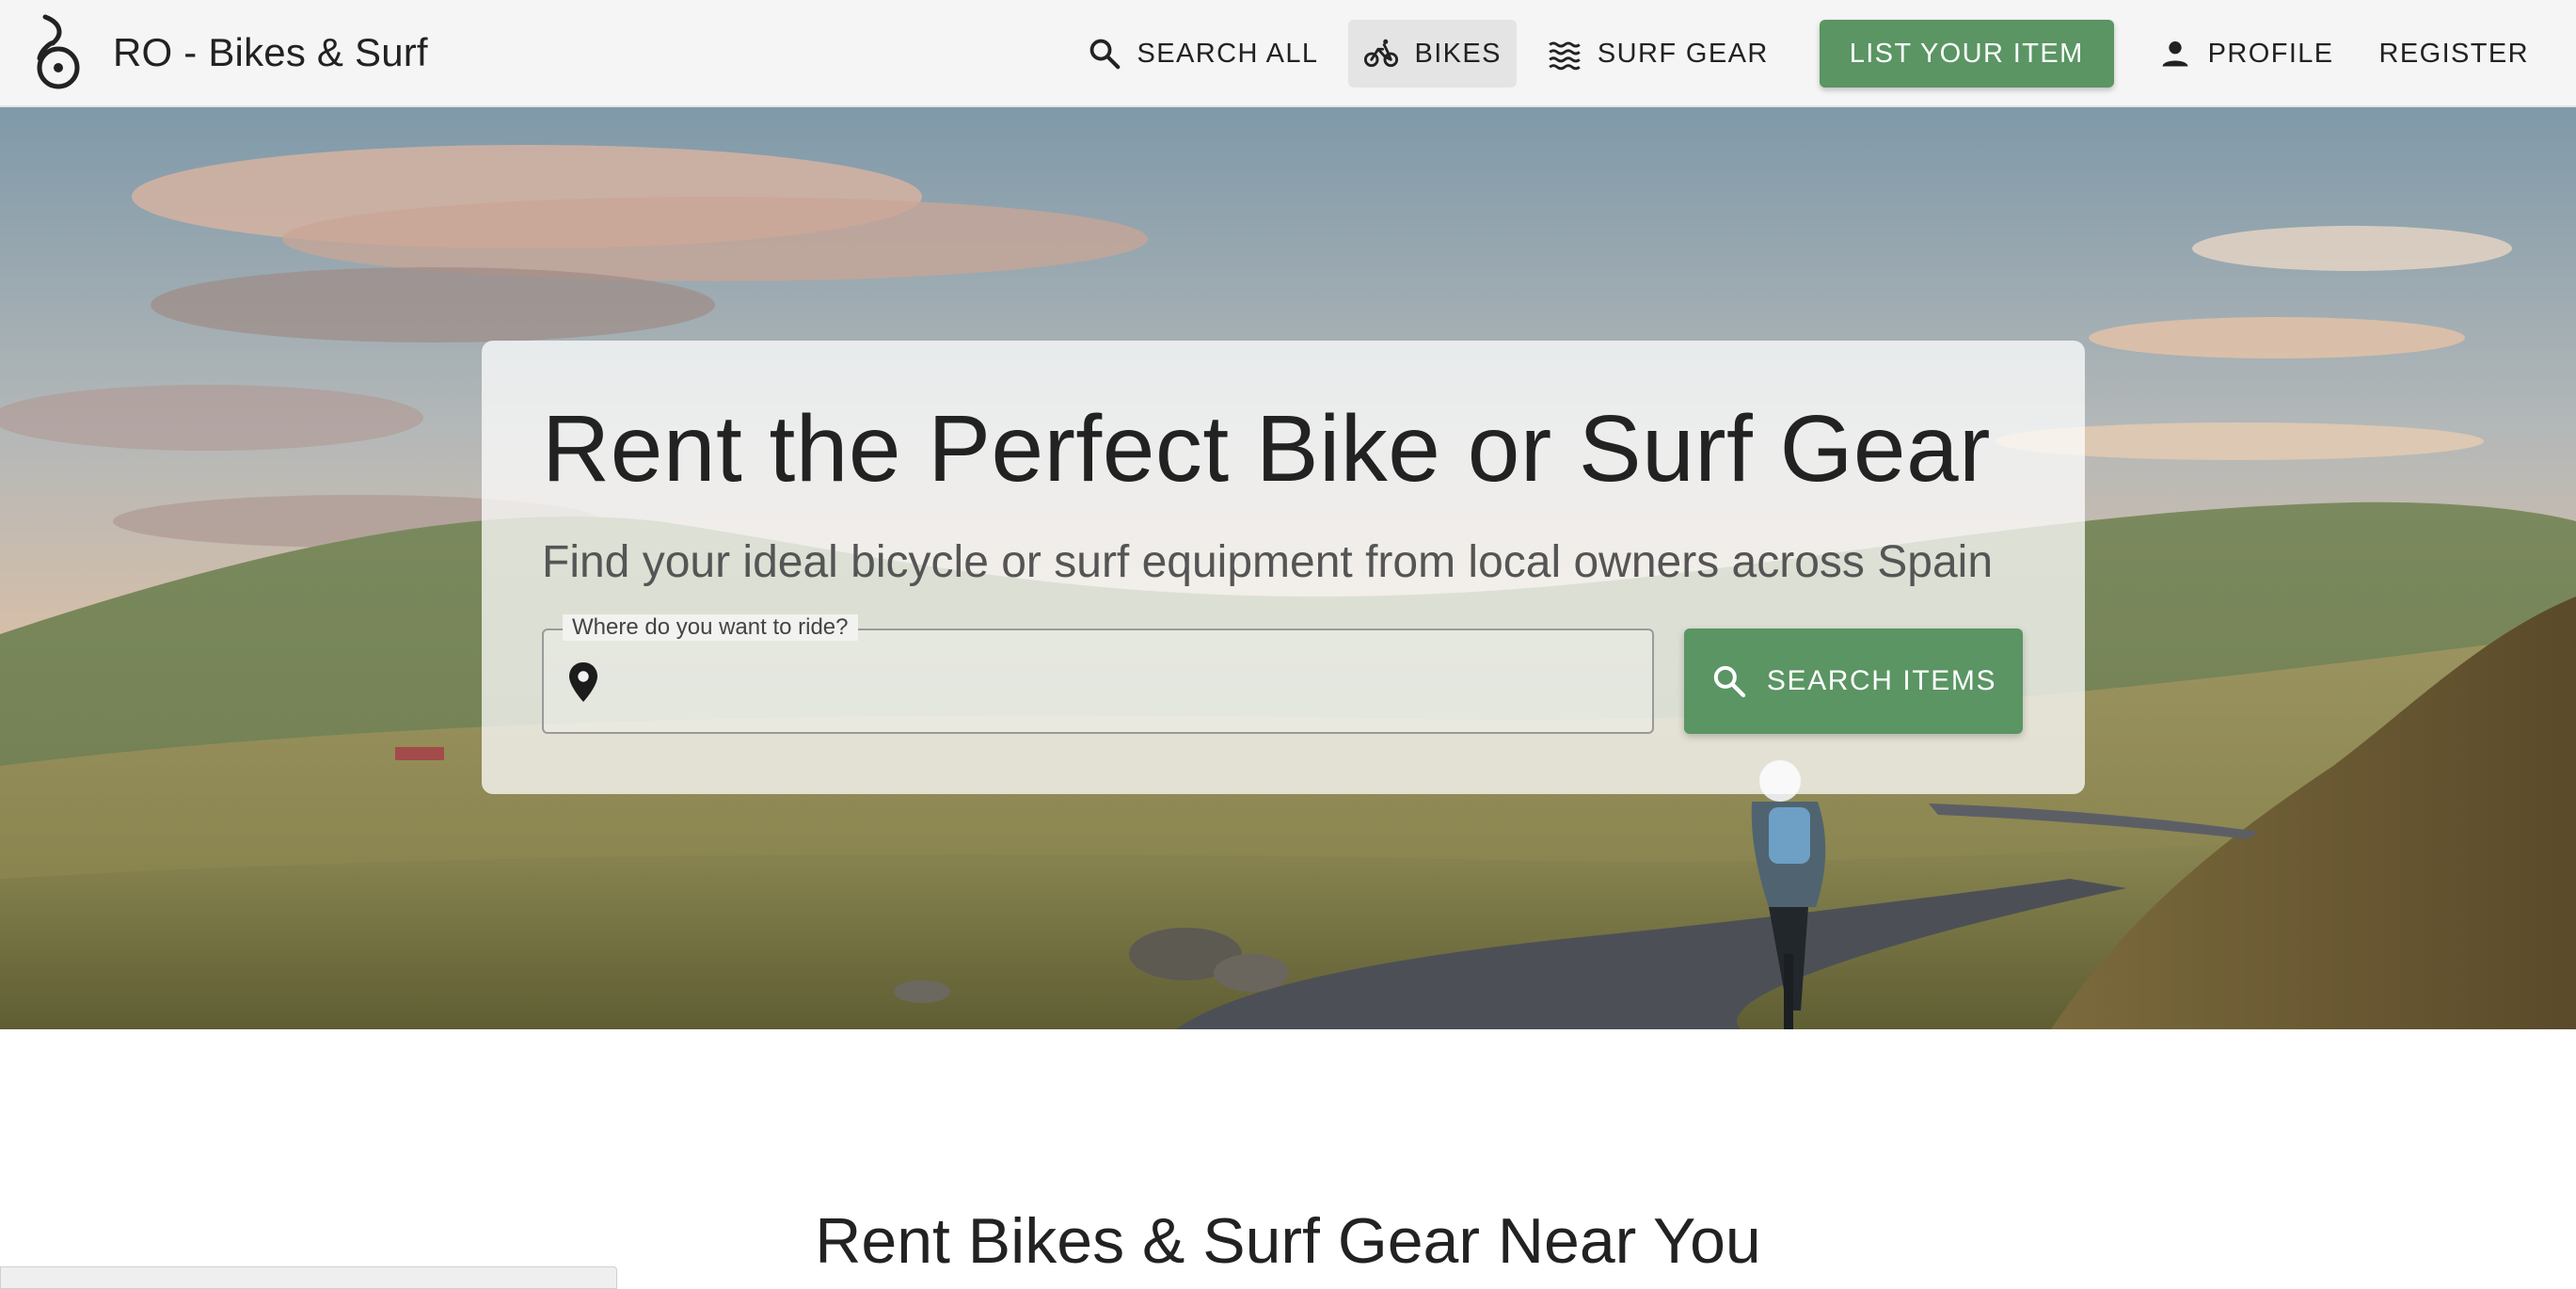  I want to click on hero-title: Rent the Perfect Bike or Surf Gear, so click(1266, 448).